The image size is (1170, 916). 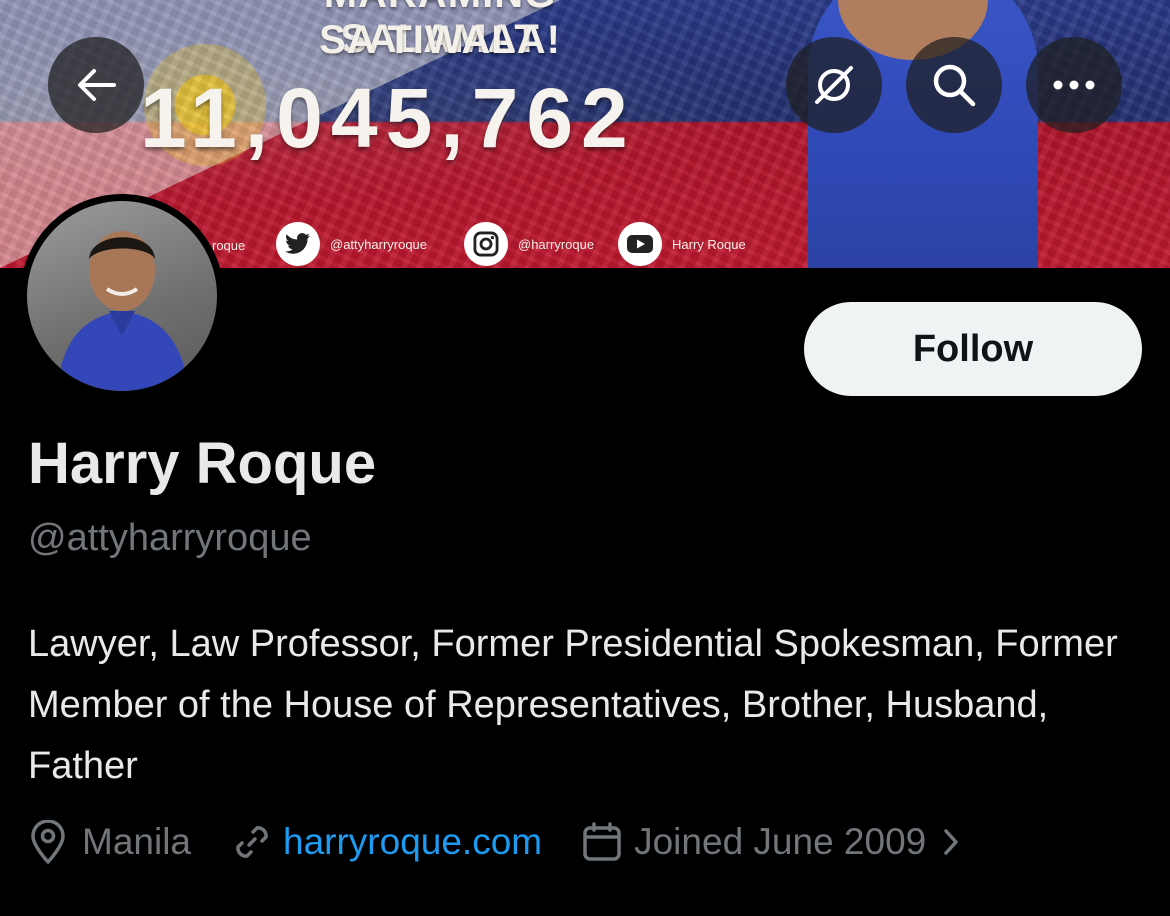 What do you see at coordinates (202, 463) in the screenshot?
I see `display-name: Harry Roque` at bounding box center [202, 463].